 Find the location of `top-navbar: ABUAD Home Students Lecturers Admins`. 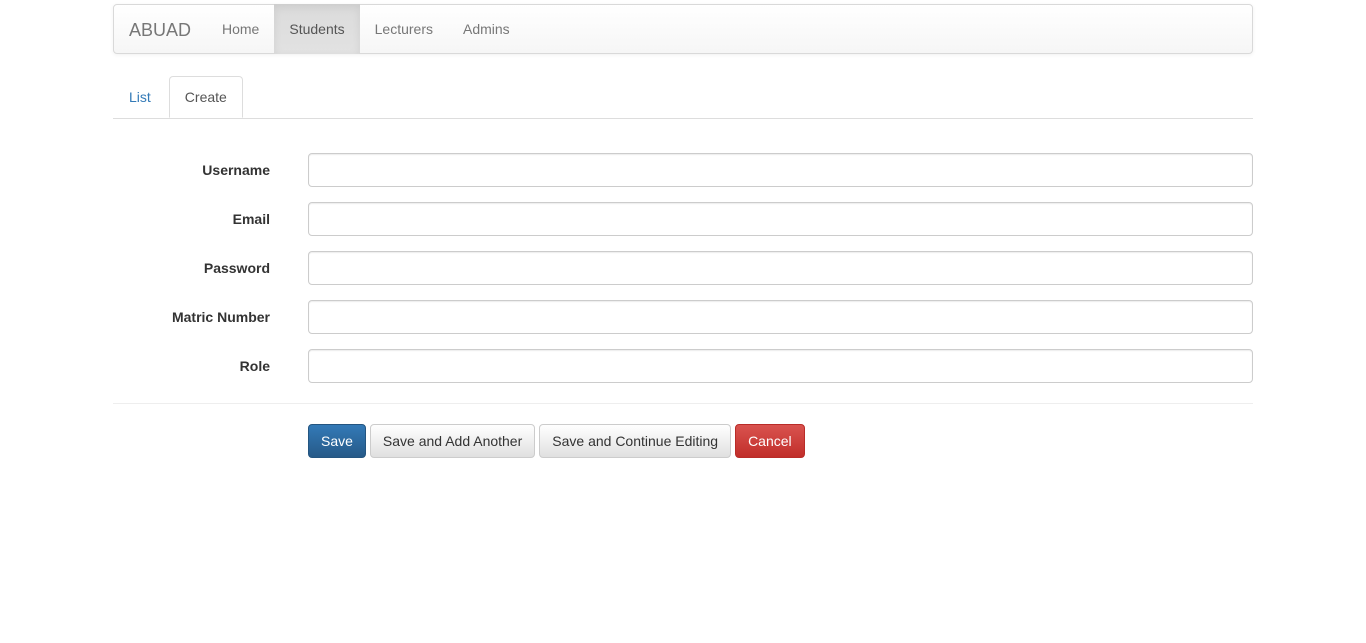

top-navbar: ABUAD Home Students Lecturers Admins is located at coordinates (683, 29).